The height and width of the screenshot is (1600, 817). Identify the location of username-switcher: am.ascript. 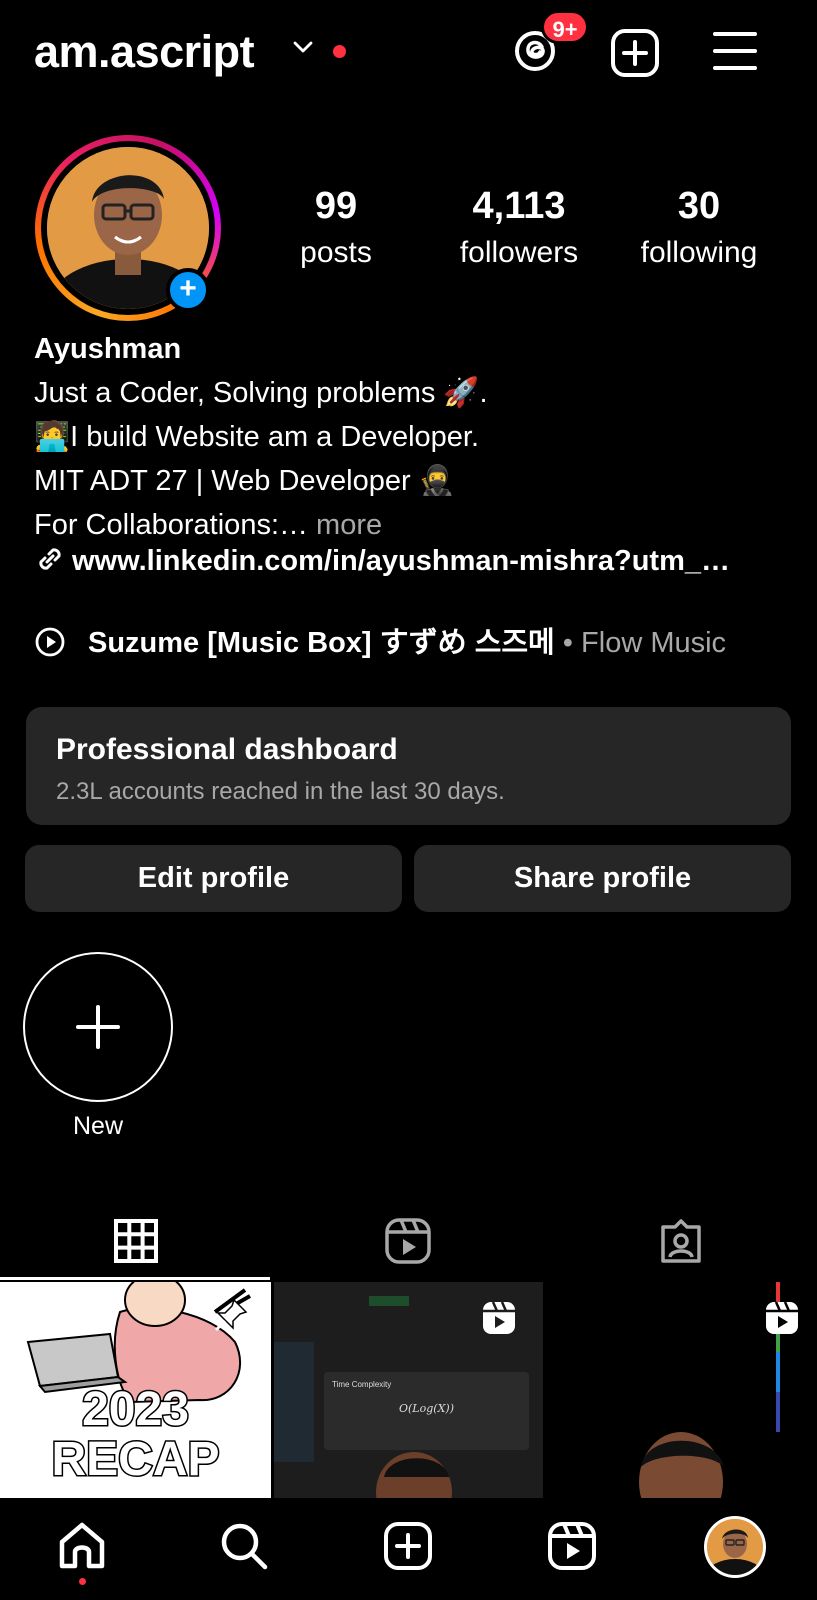
(144, 52).